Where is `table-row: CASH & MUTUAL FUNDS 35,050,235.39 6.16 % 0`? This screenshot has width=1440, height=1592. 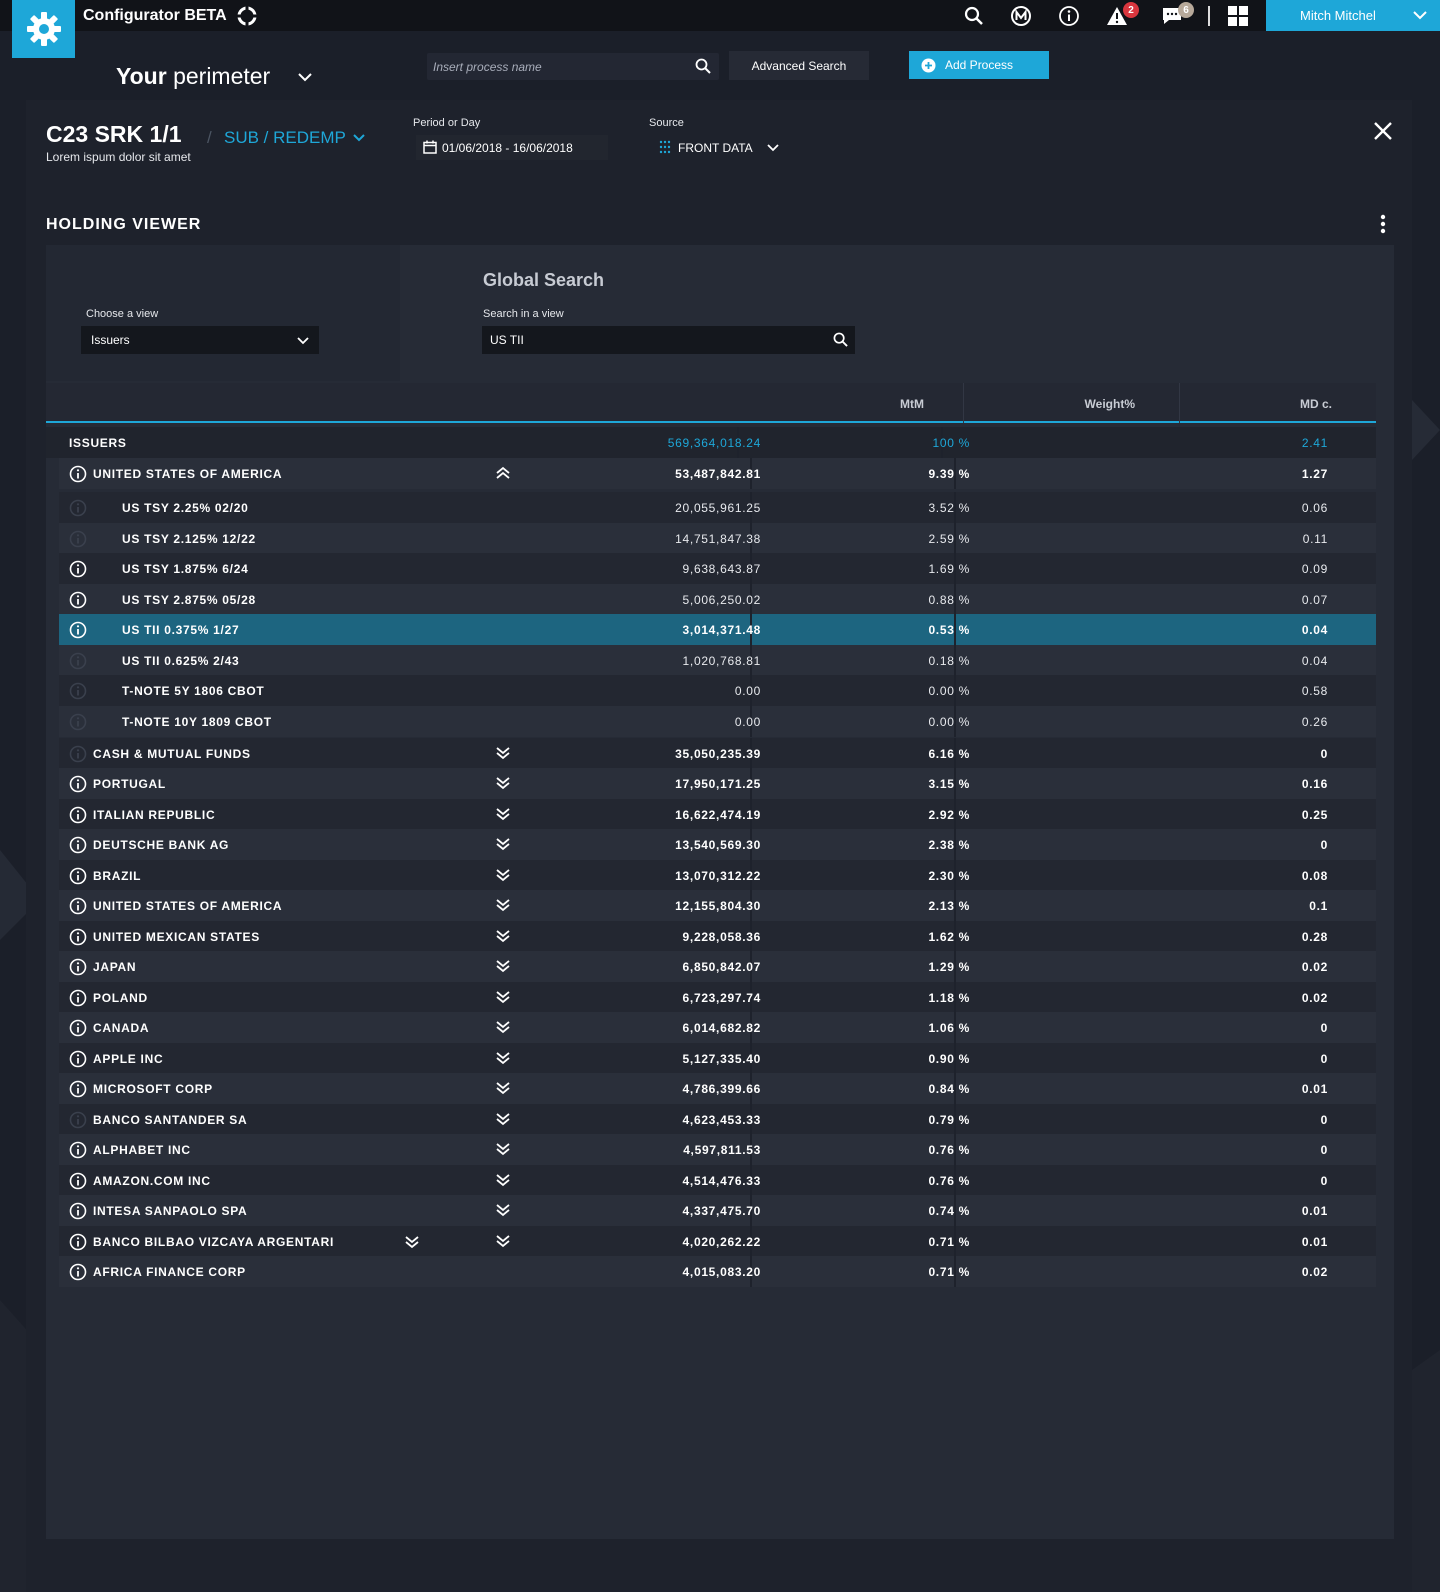
table-row: CASH & MUTUAL FUNDS 35,050,235.39 6.16 % 0 is located at coordinates (717, 753).